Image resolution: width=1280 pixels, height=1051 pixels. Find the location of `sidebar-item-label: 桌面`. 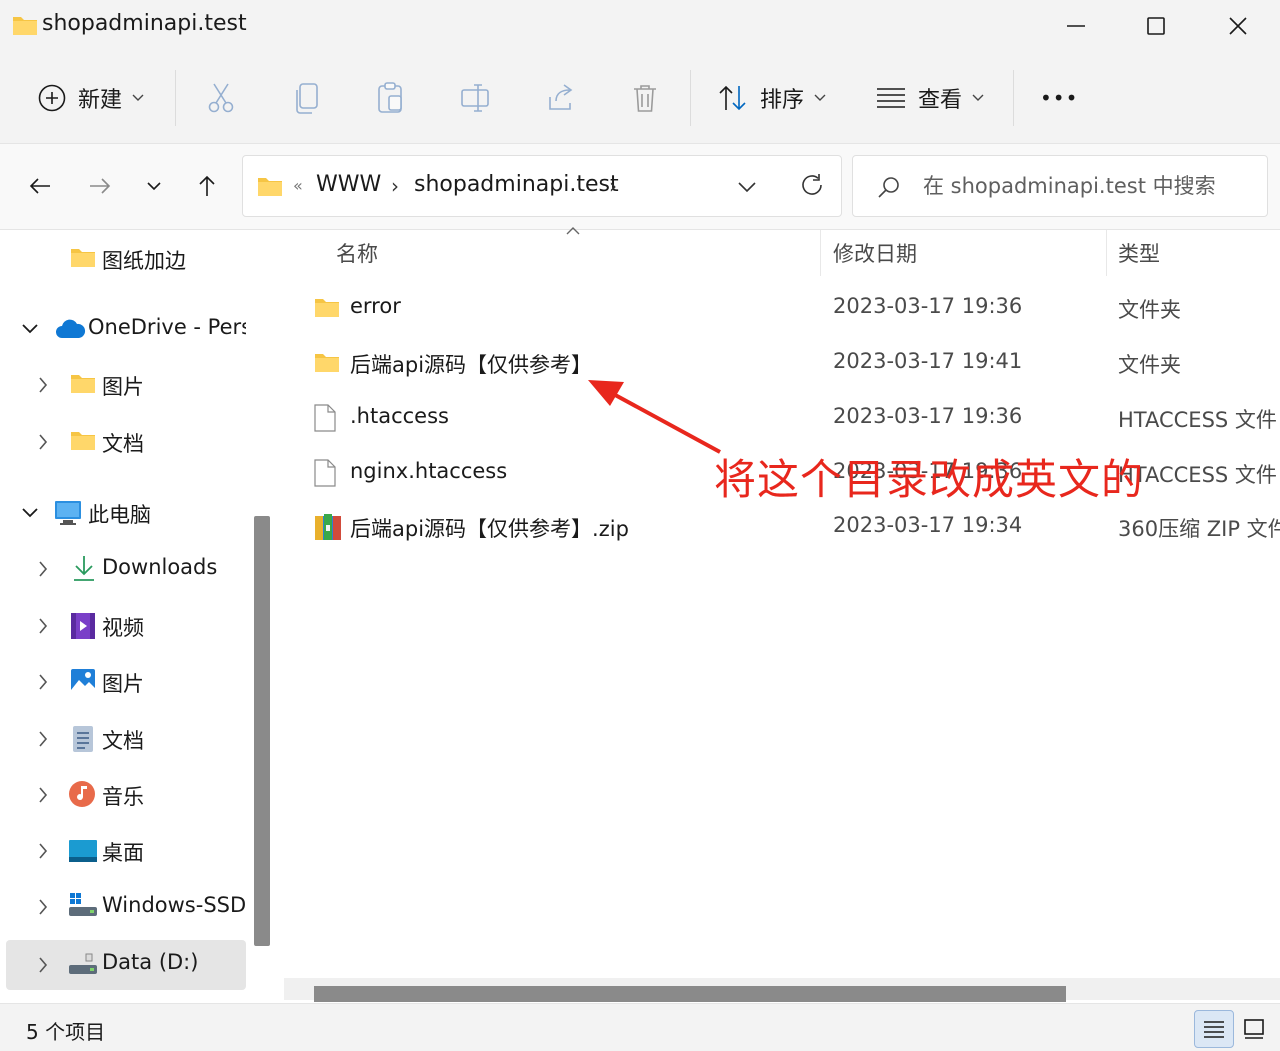

sidebar-item-label: 桌面 is located at coordinates (123, 853).